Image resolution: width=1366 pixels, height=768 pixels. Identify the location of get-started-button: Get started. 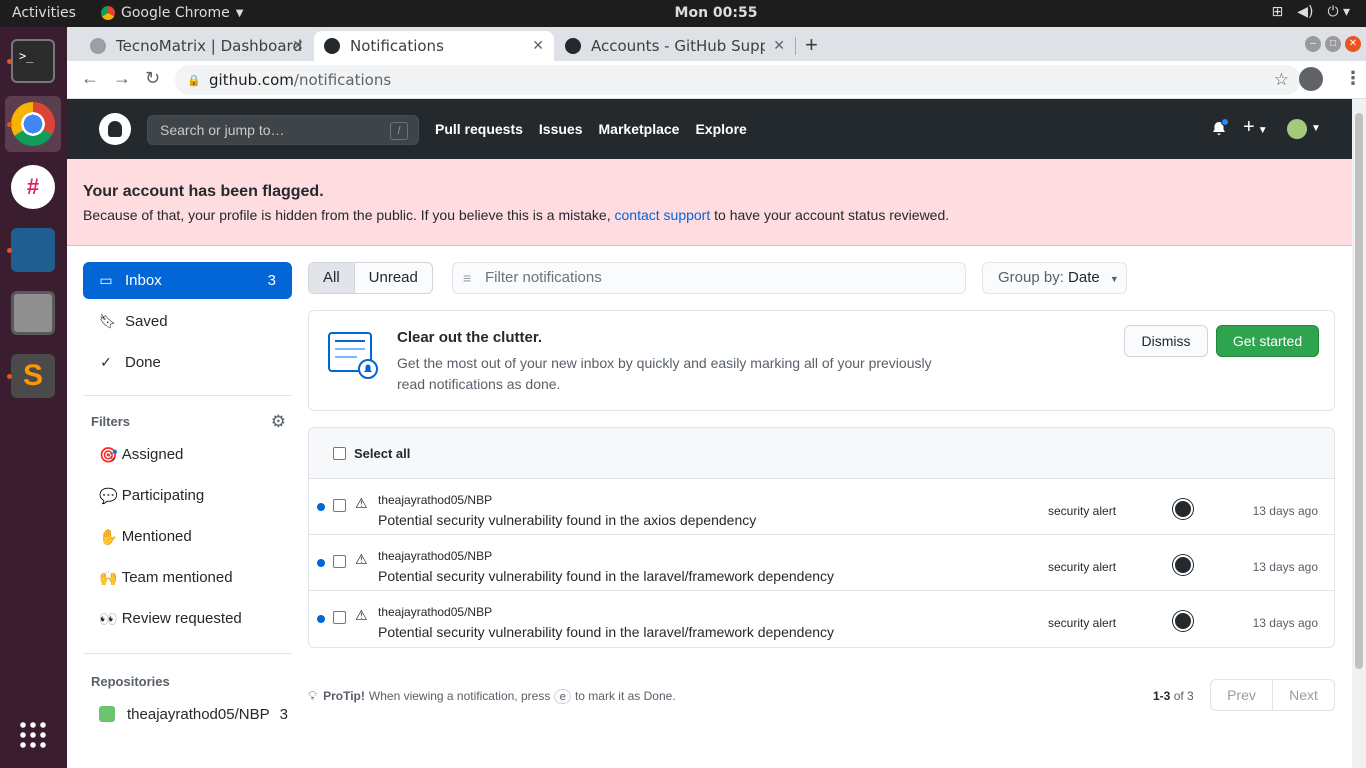
(1267, 341).